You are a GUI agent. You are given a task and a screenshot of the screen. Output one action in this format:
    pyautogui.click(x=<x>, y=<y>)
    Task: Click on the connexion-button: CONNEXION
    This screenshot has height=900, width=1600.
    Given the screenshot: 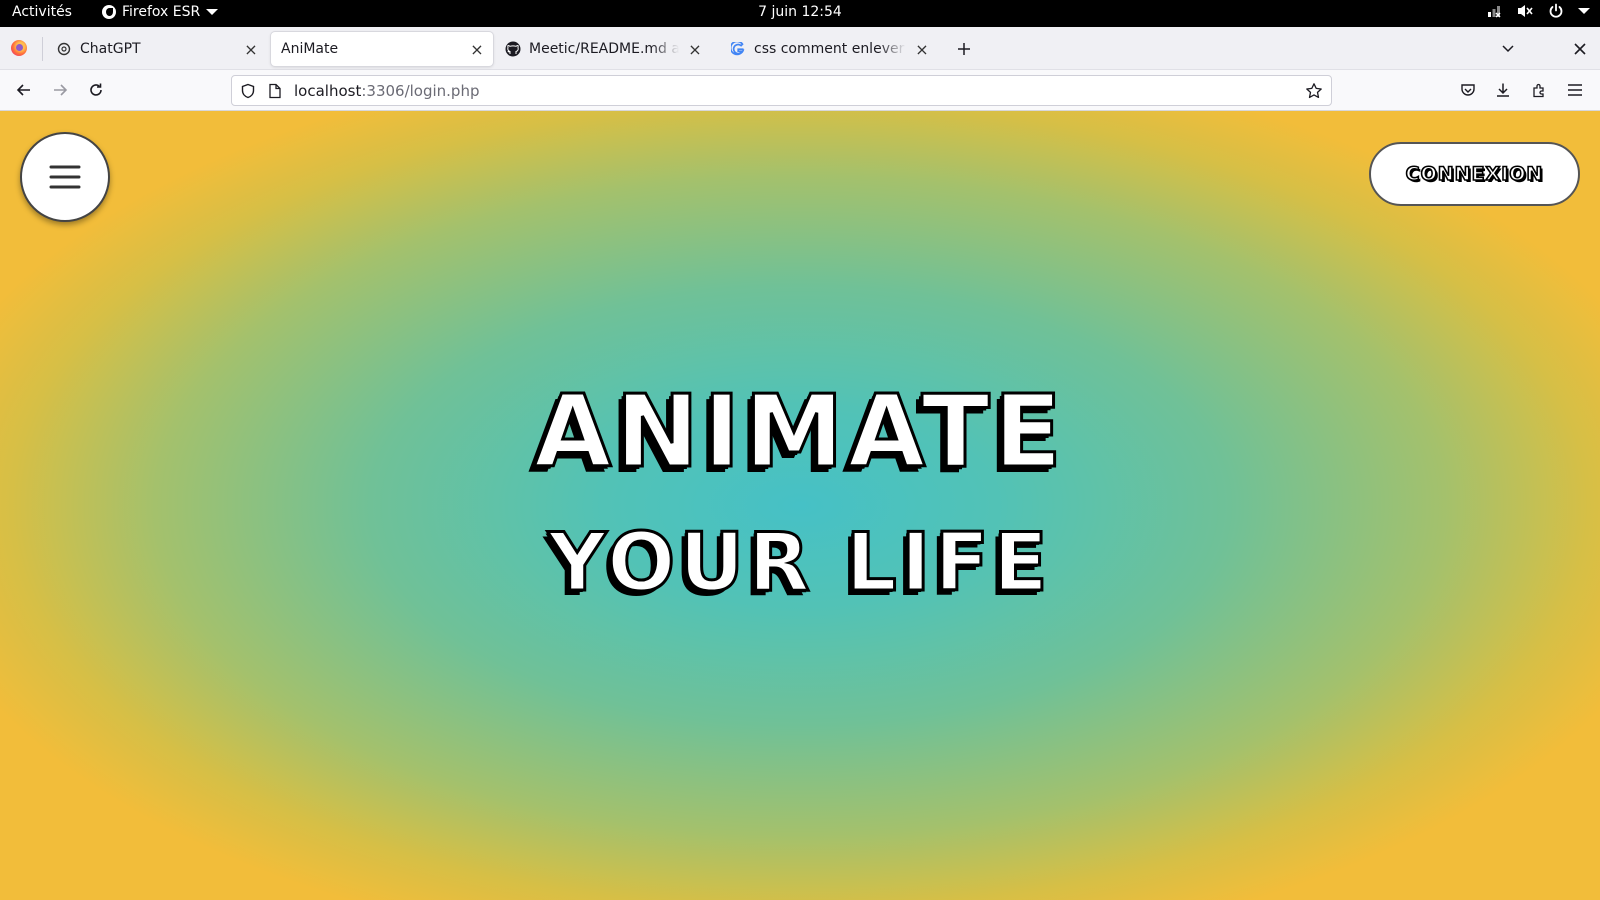 What is the action you would take?
    pyautogui.click(x=1474, y=174)
    